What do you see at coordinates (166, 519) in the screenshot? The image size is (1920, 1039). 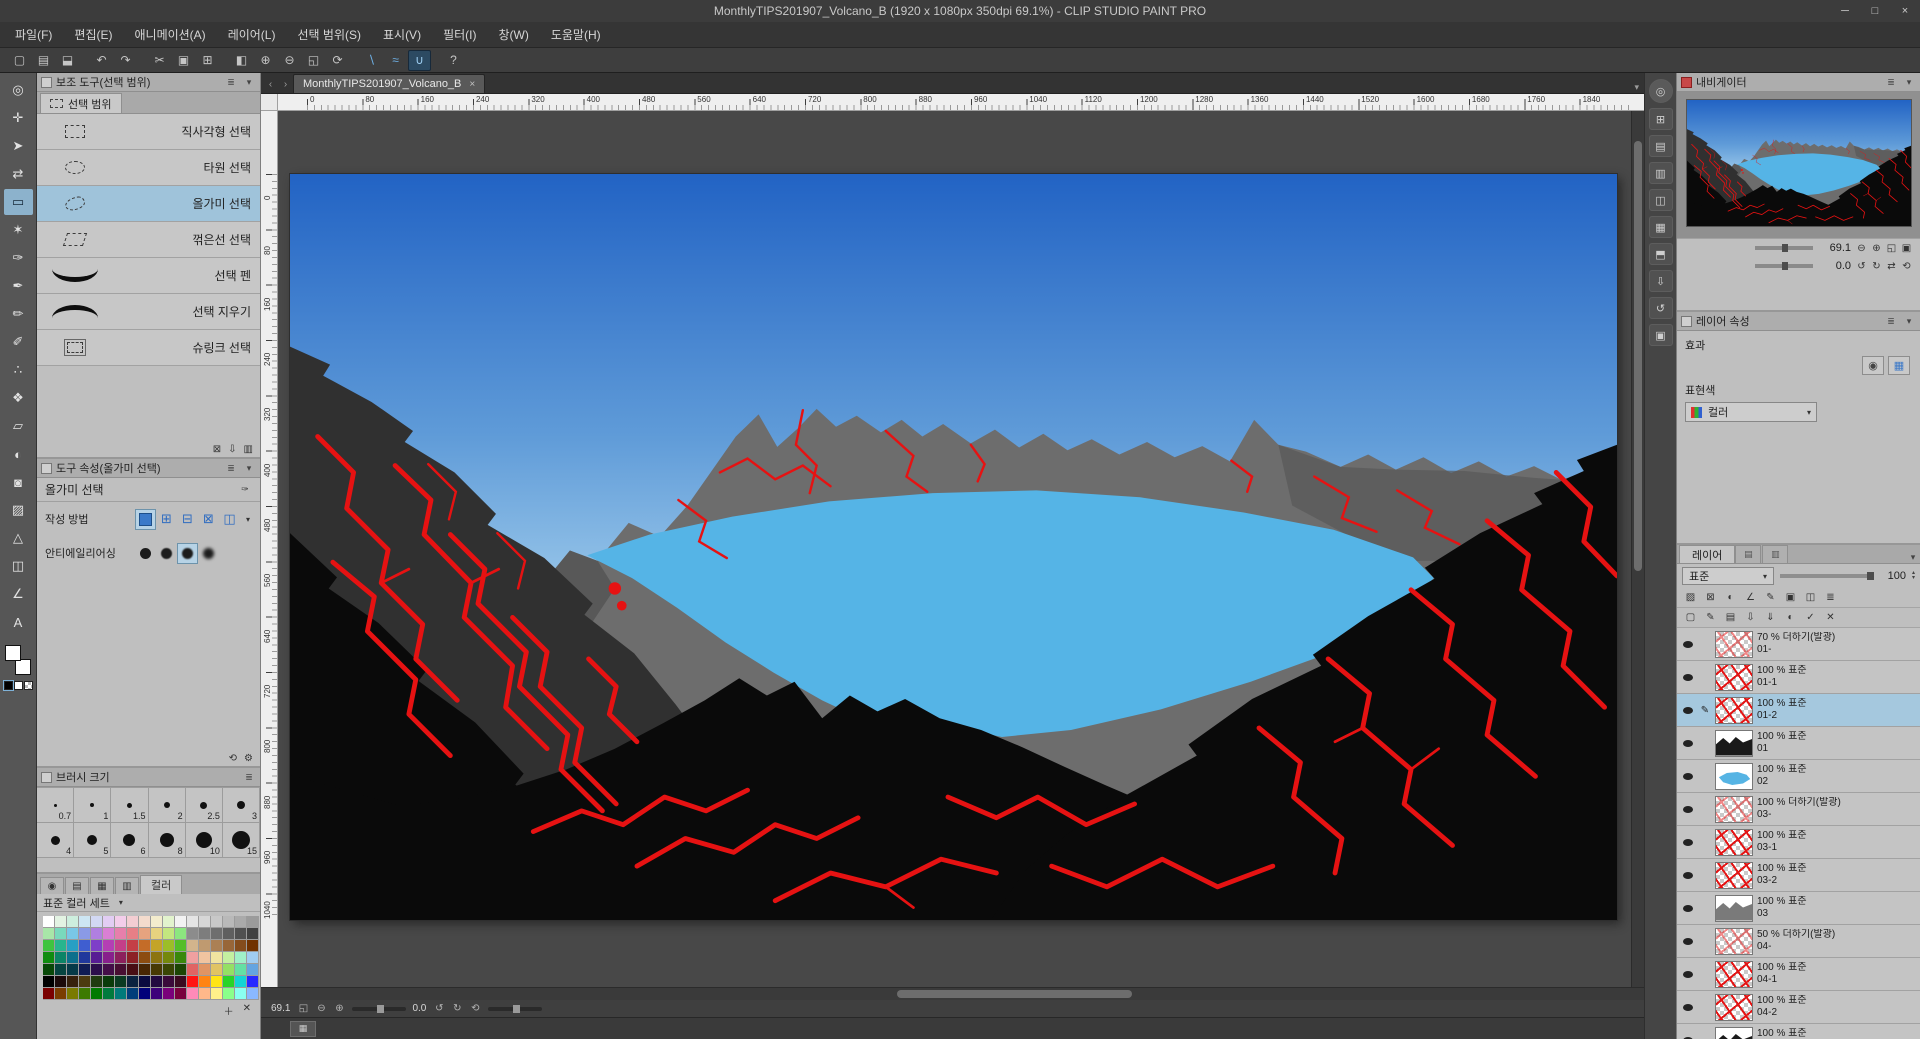 I see `selection-add-button: ⊞` at bounding box center [166, 519].